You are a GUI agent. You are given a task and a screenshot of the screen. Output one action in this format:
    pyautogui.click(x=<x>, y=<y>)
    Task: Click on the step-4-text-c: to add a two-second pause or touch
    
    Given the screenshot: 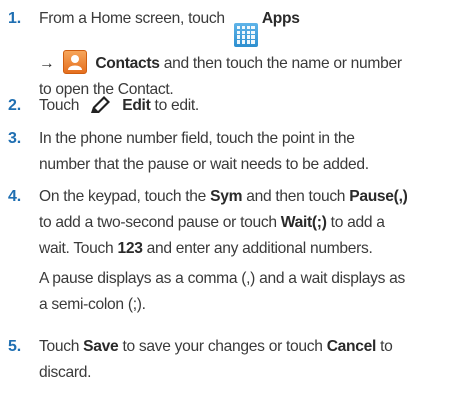 What is the action you would take?
    pyautogui.click(x=158, y=222)
    